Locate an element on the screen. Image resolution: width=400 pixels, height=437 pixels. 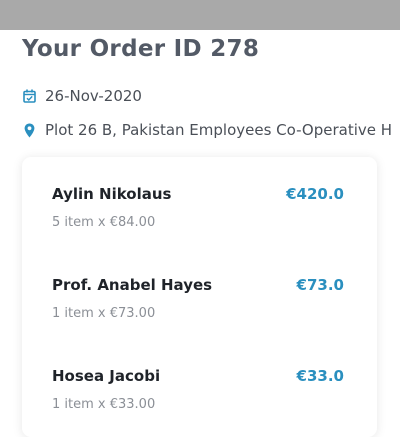
order-item: Prof. Anabel Hayes €73.0 1 item x €73.00 is located at coordinates (198, 298).